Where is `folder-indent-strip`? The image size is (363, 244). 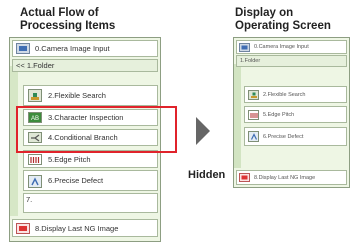
folder-indent-strip is located at coordinates (237, 116).